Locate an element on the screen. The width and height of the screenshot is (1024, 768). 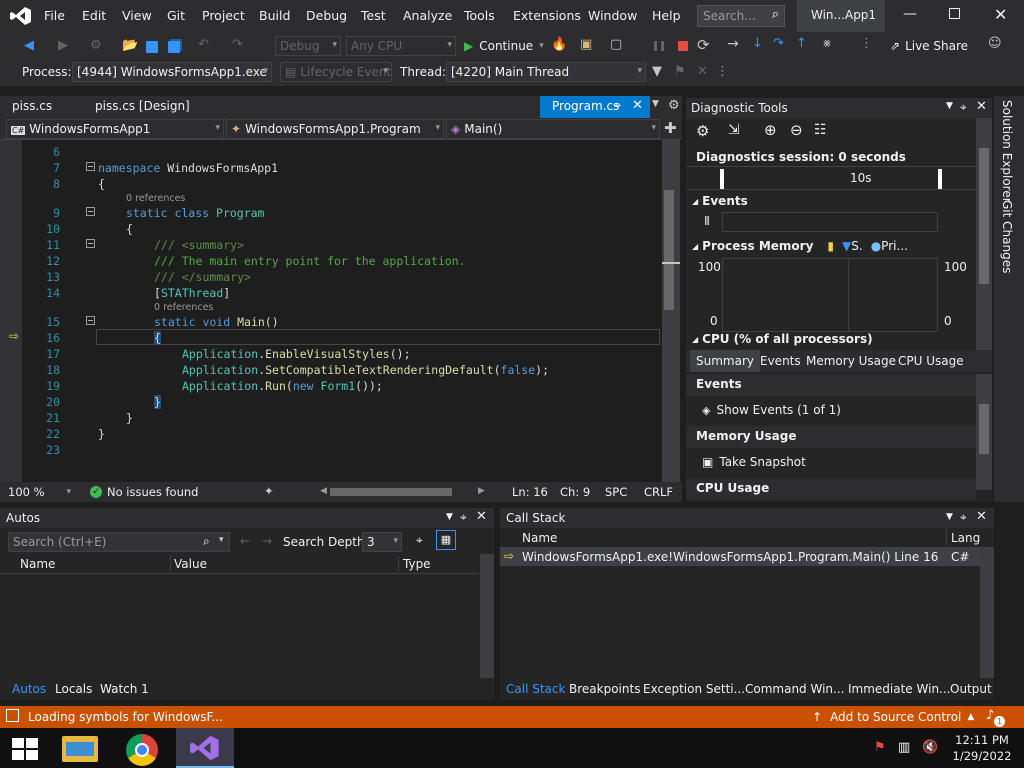
system-clock: 12:11 PM 1/29/2022 is located at coordinates (982, 748).